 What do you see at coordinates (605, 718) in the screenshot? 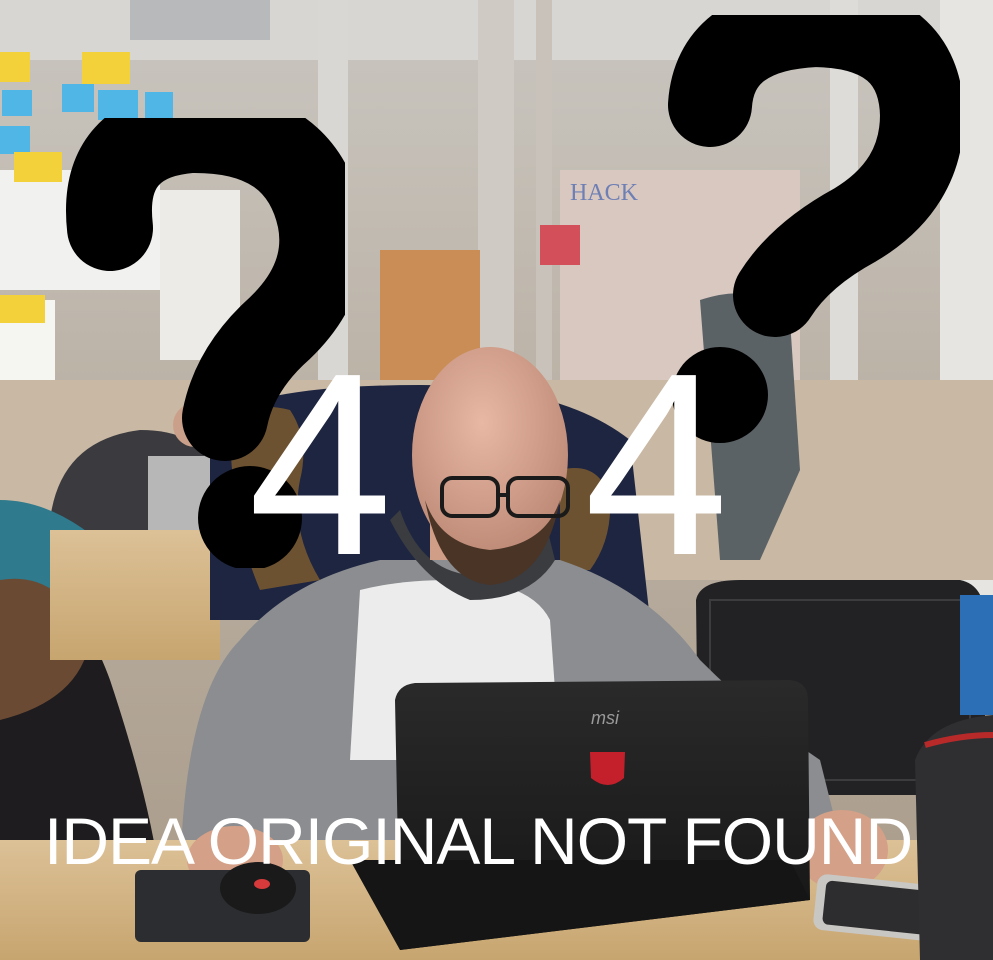
I see `laptop-brand-label: msi` at bounding box center [605, 718].